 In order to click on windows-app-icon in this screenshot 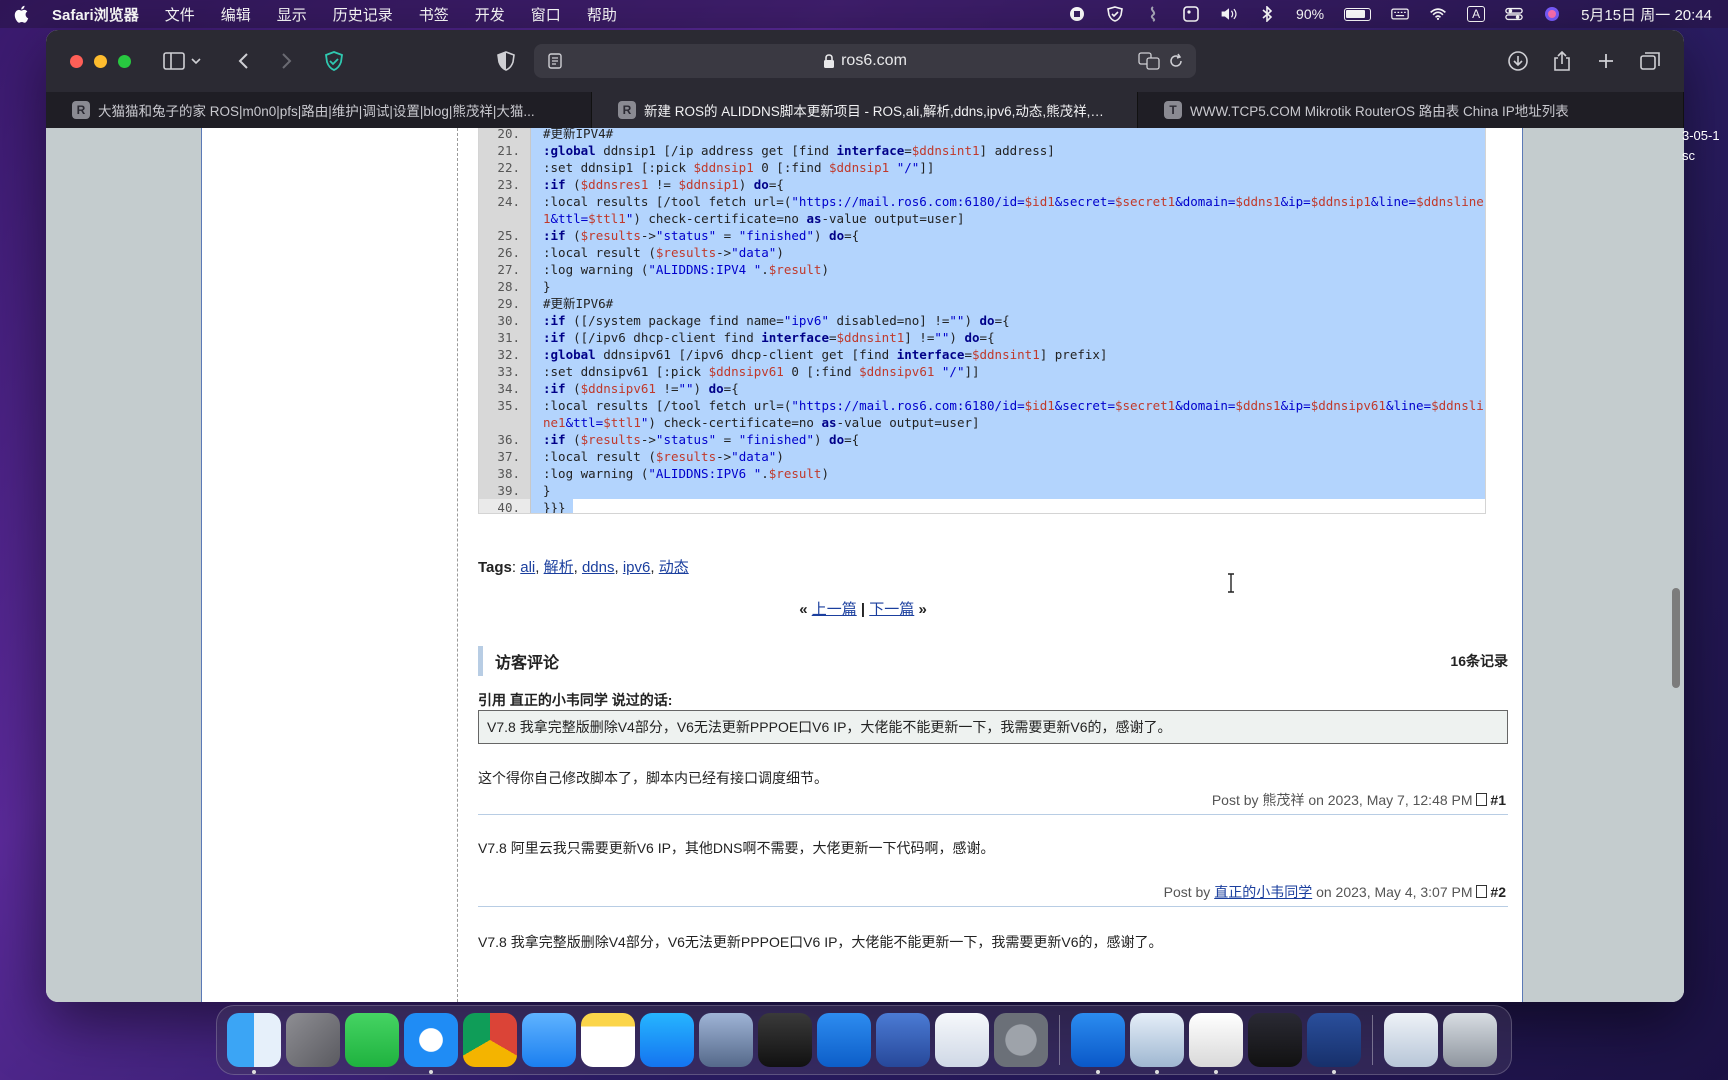, I will do `click(1098, 1043)`.